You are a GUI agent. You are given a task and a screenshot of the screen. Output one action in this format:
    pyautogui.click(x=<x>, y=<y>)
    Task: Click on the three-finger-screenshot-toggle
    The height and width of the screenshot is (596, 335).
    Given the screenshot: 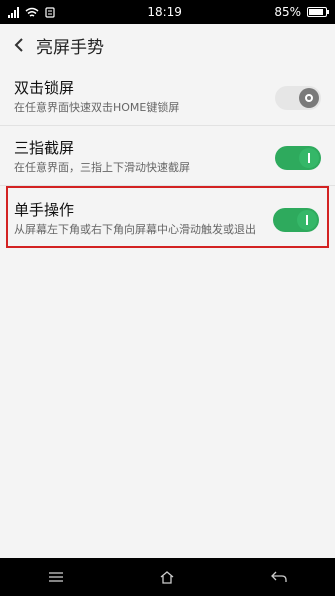 What is the action you would take?
    pyautogui.click(x=298, y=158)
    